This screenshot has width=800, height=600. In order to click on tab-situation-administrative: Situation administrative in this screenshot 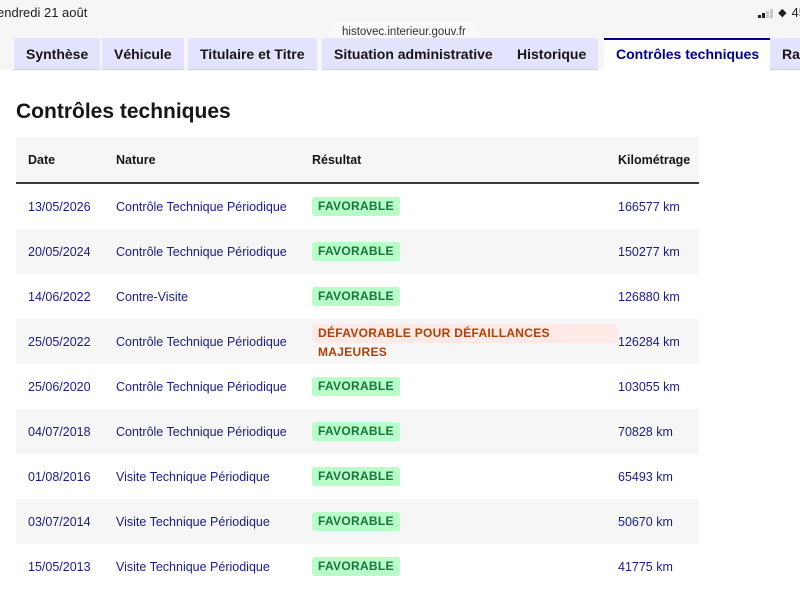, I will do `click(413, 54)`.